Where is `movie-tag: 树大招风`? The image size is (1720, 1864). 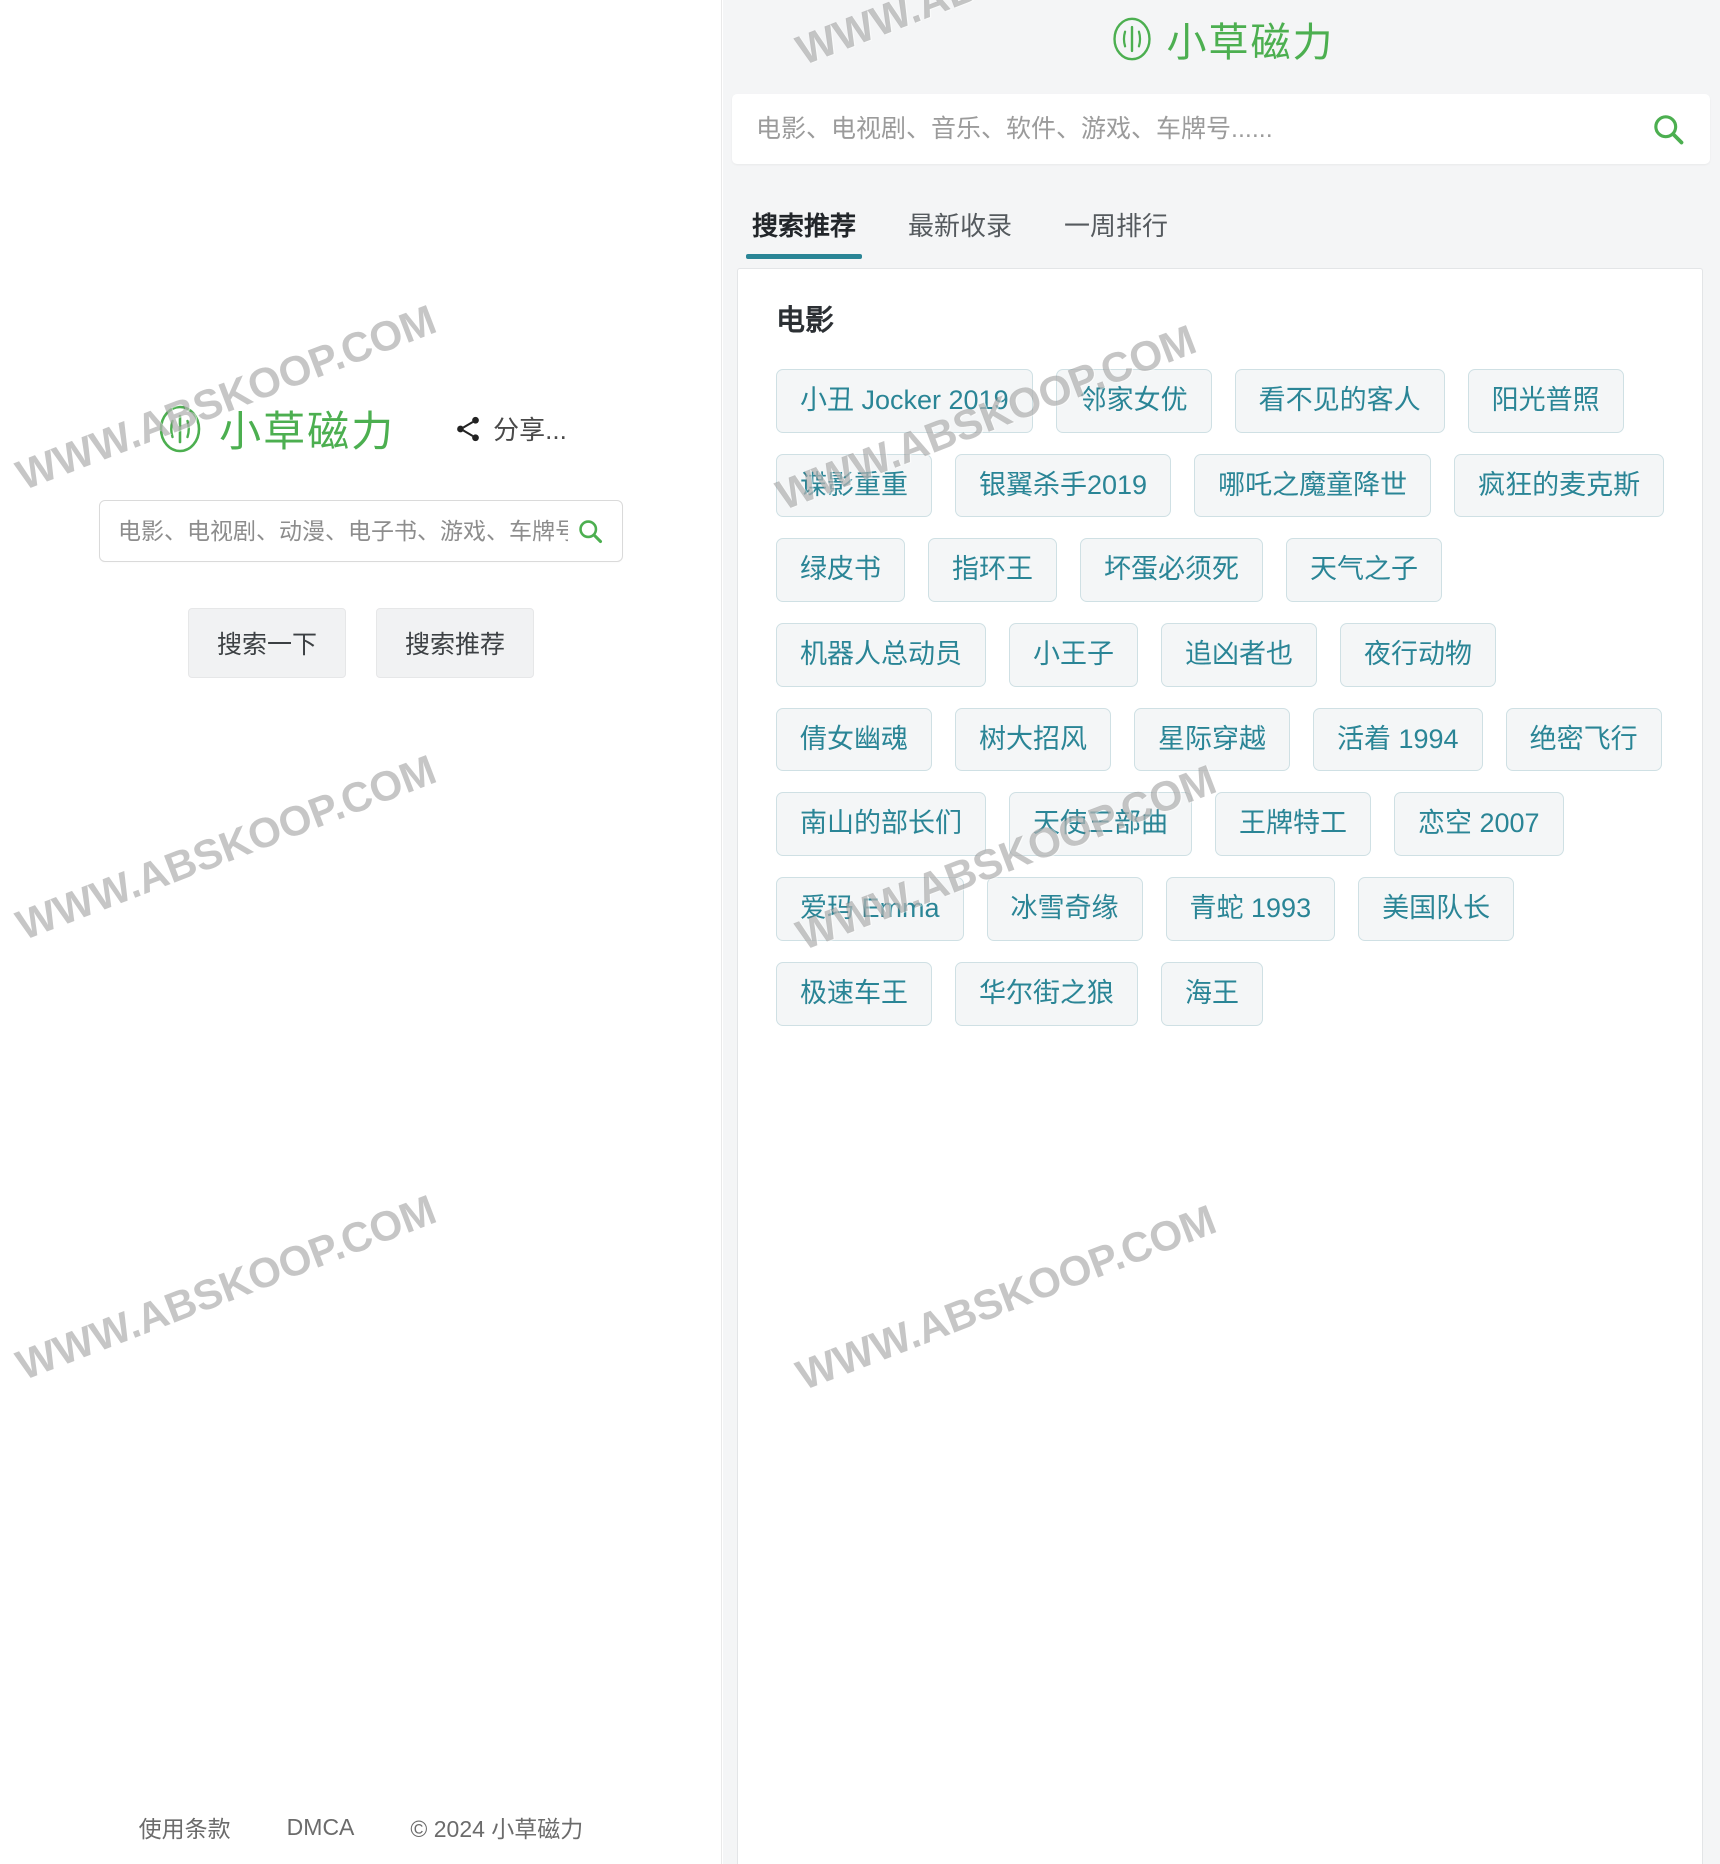 movie-tag: 树大招风 is located at coordinates (1033, 739).